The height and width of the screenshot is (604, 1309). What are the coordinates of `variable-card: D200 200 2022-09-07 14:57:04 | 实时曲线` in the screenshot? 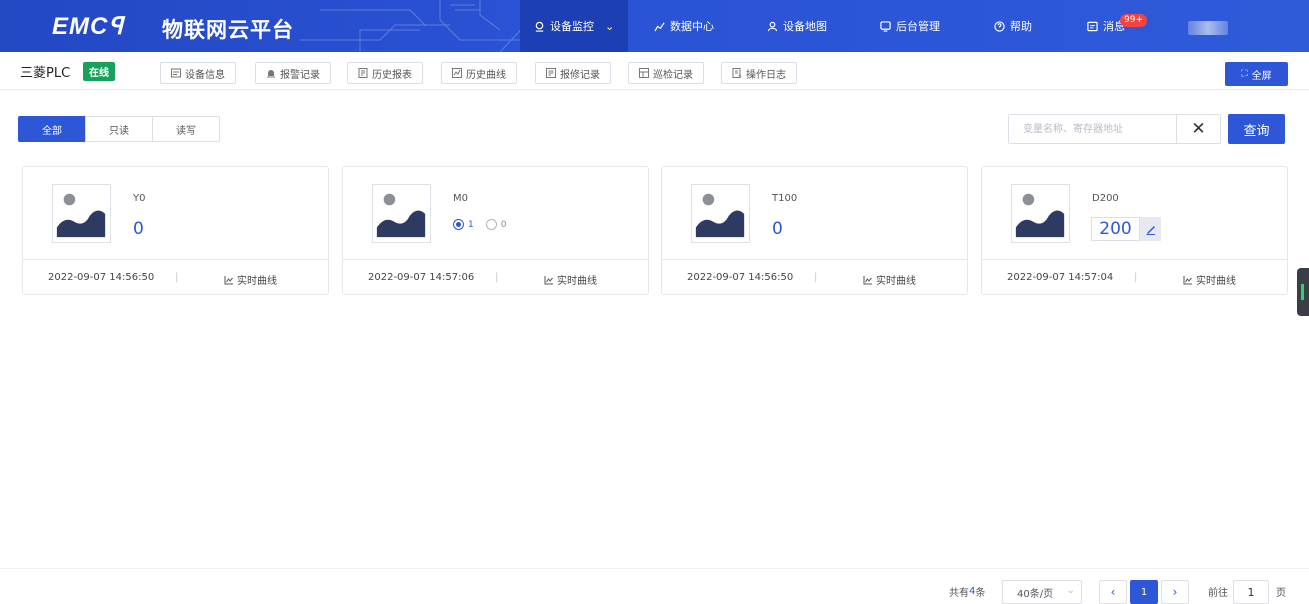 It's located at (1134, 230).